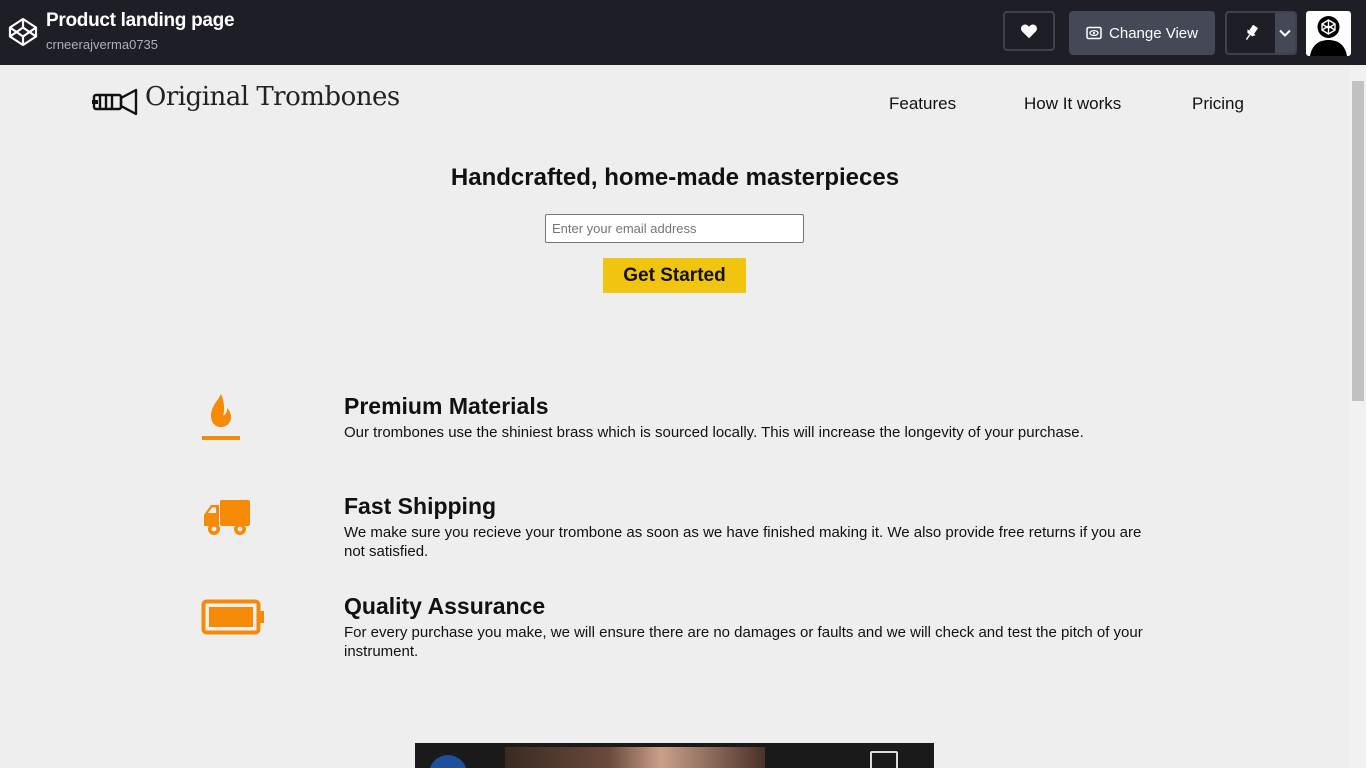 The width and height of the screenshot is (1366, 768). I want to click on nav-pricing: Pricing, so click(1218, 104).